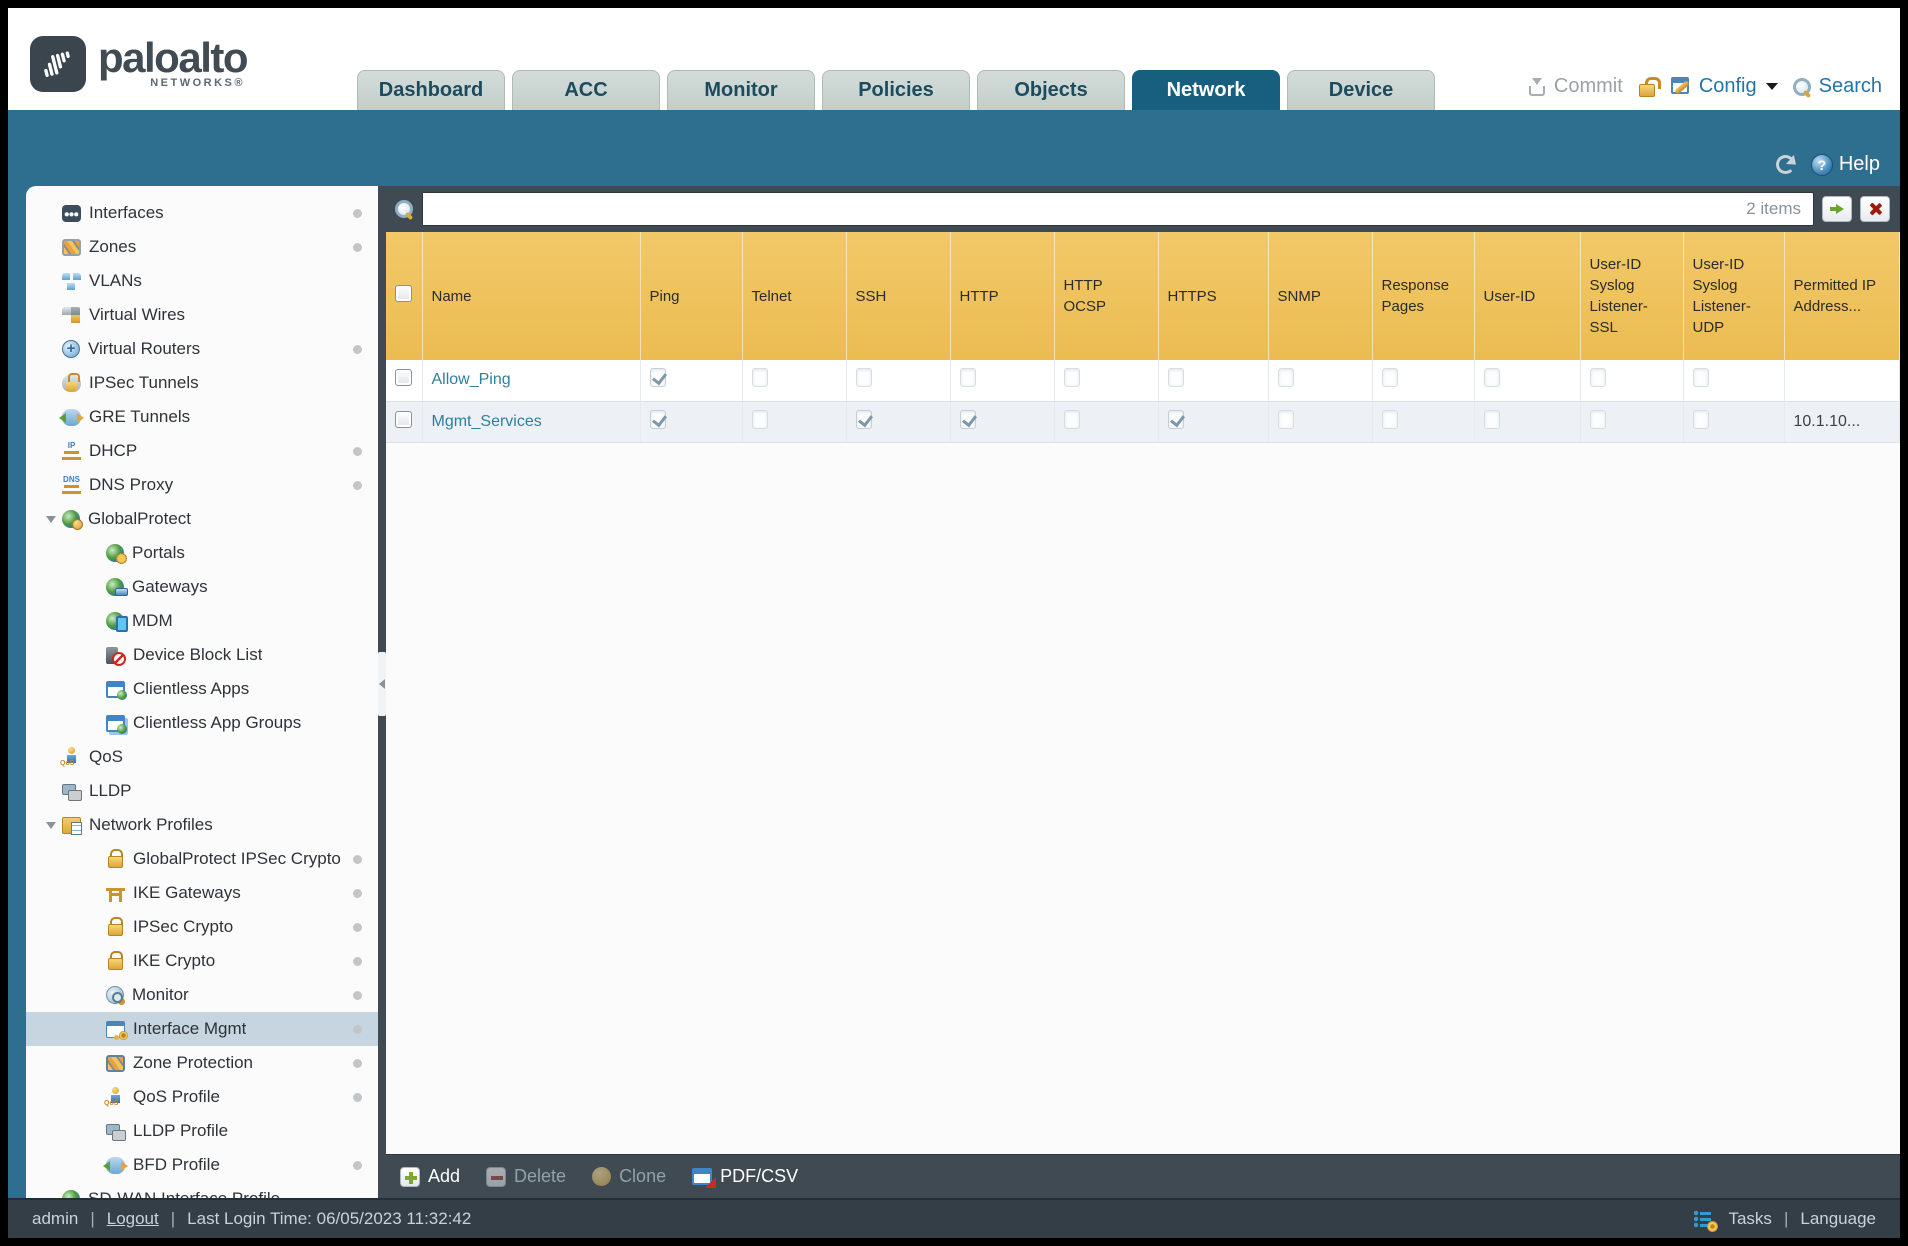 Image resolution: width=1908 pixels, height=1246 pixels. I want to click on lock-icon, so click(1649, 86).